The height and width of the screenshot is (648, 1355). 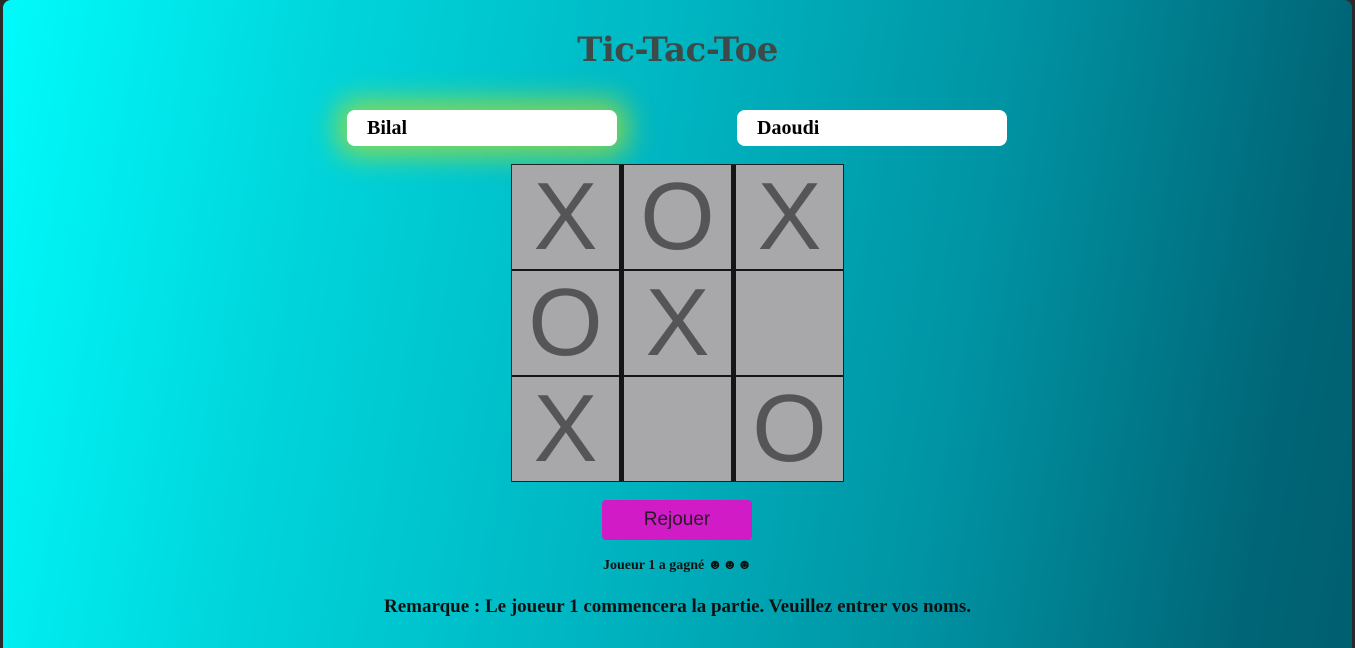 I want to click on result-message: Joueur 1 a gagné ☻☻☻, so click(x=677, y=565).